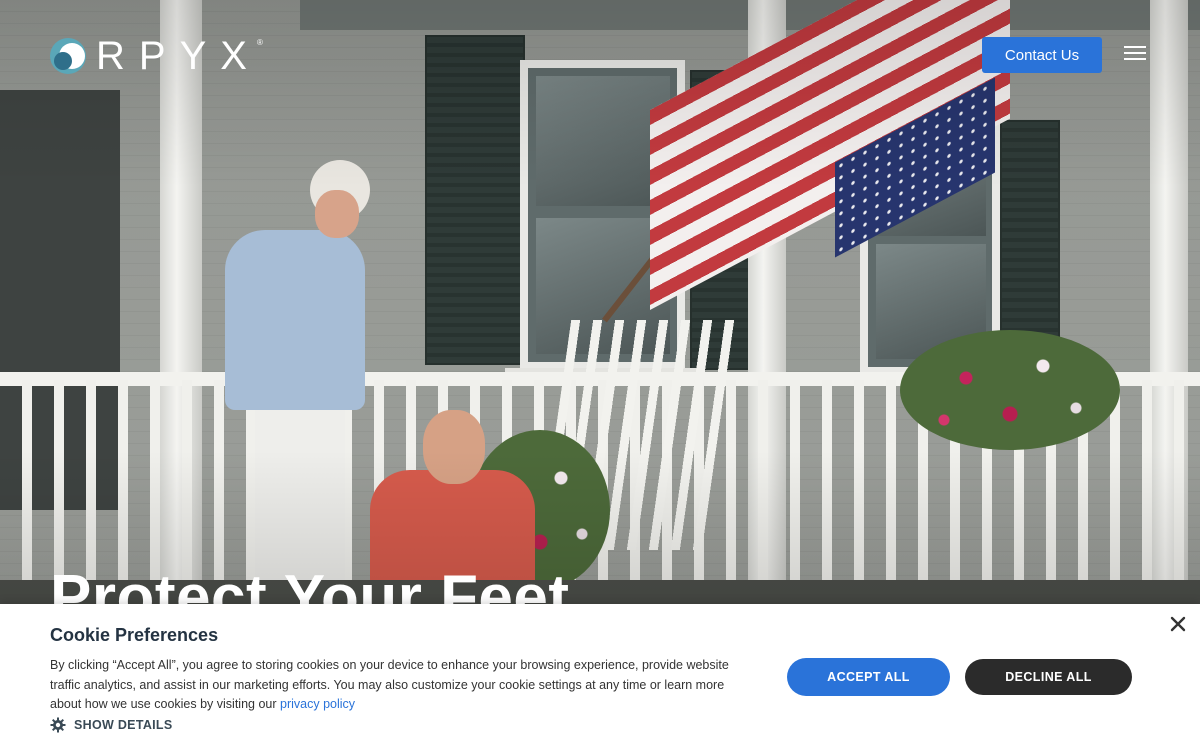 The width and height of the screenshot is (1200, 750). Describe the element at coordinates (134, 635) in the screenshot. I see `cookie-banner-title: Cookie Preferences` at that location.